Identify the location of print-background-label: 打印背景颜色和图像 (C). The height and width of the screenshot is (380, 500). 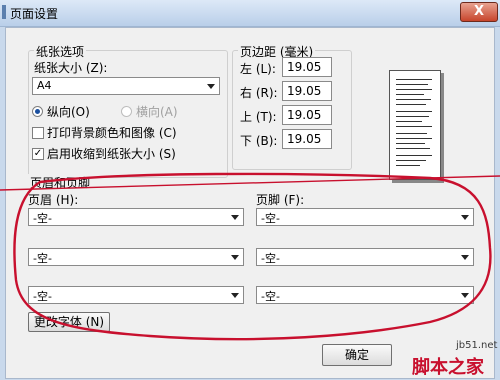
(112, 133).